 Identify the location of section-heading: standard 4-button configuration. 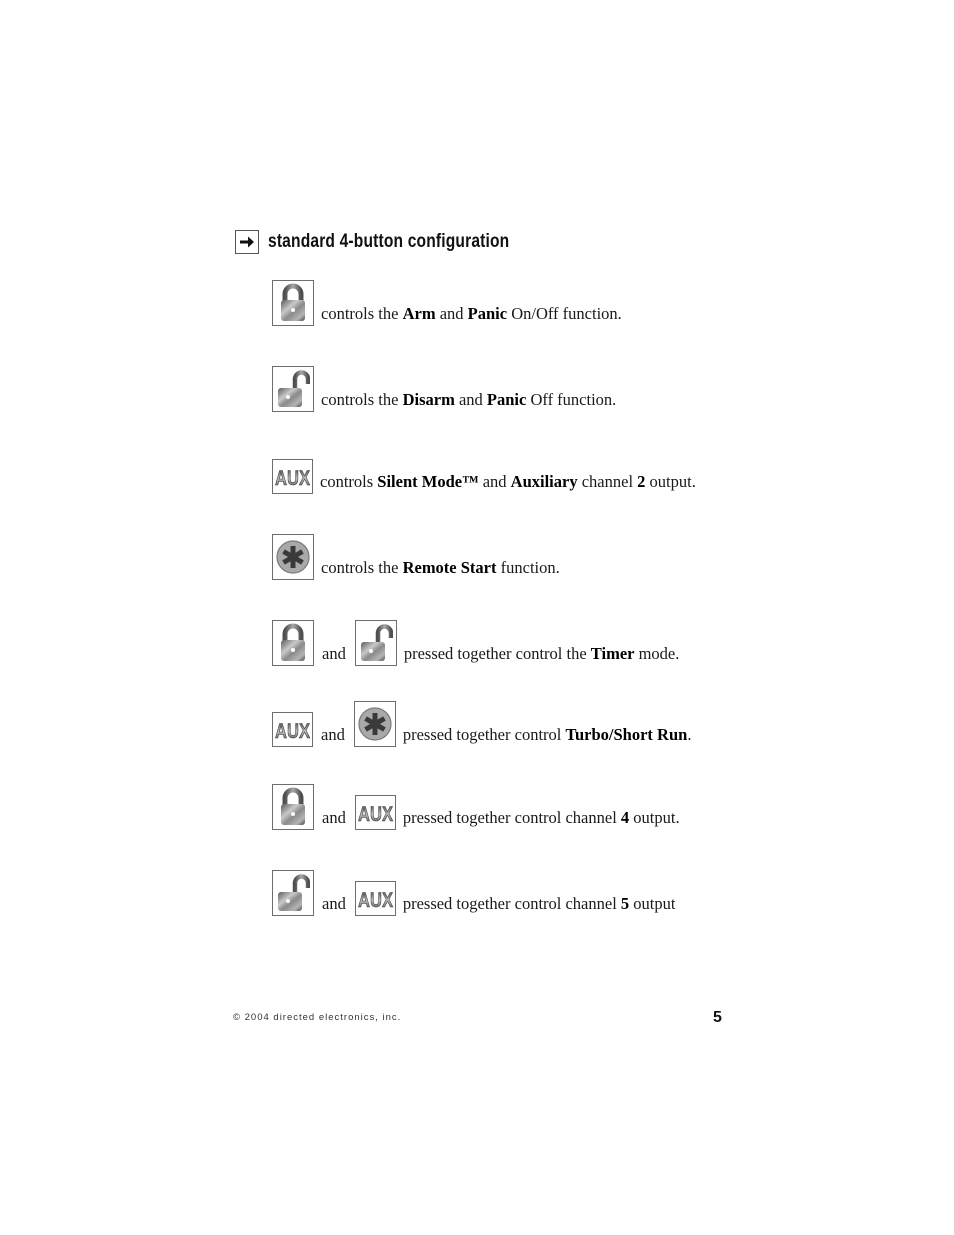
(398, 242).